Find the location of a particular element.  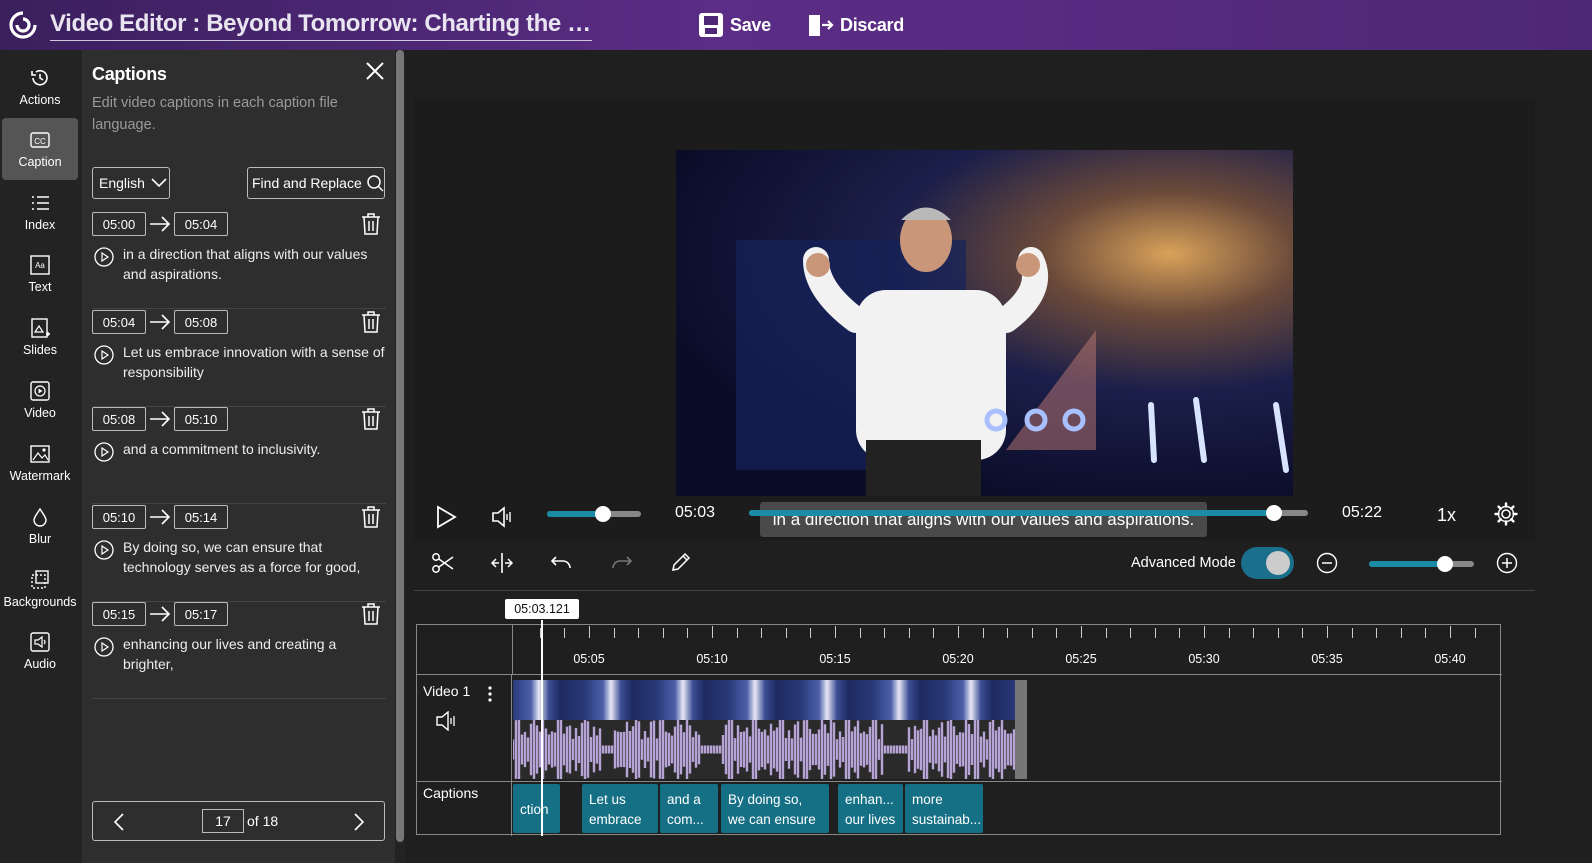

close-icon is located at coordinates (375, 71).